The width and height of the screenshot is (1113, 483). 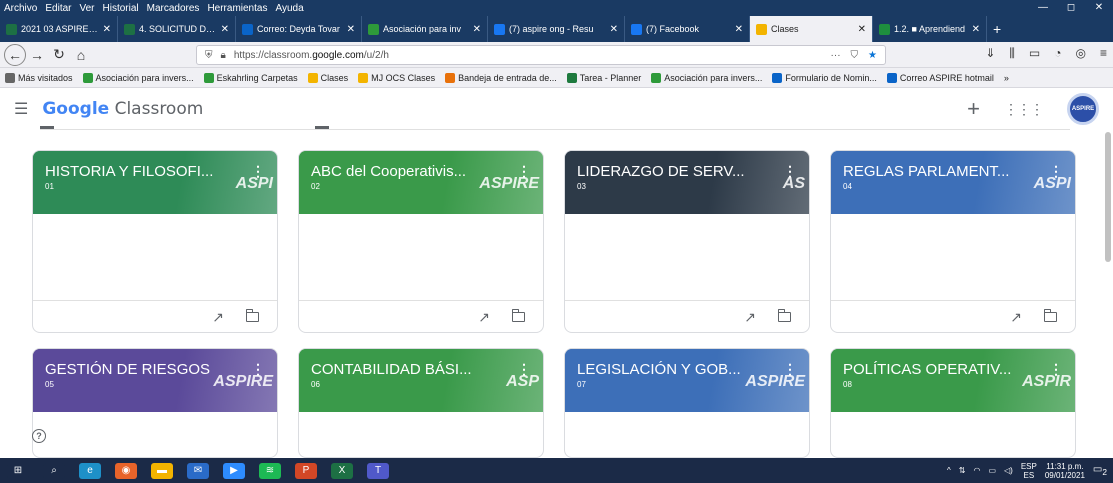 I want to click on browser-tab: 4. SOLICITUD DE PA ✕, so click(x=177, y=29).